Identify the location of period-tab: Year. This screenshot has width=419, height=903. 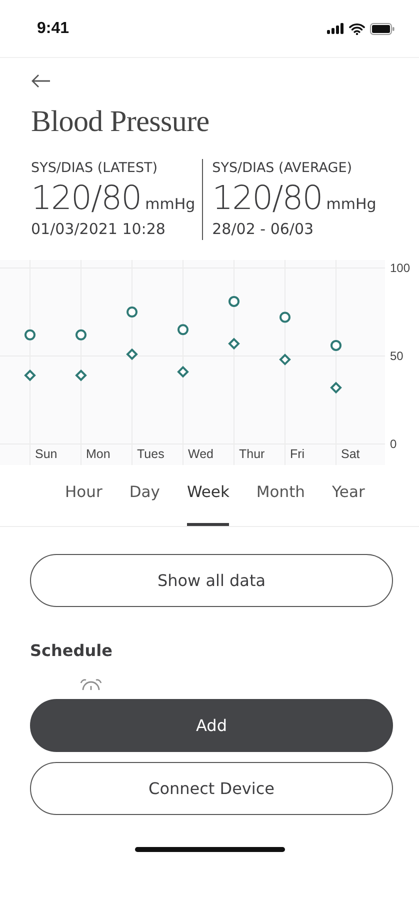
(348, 504).